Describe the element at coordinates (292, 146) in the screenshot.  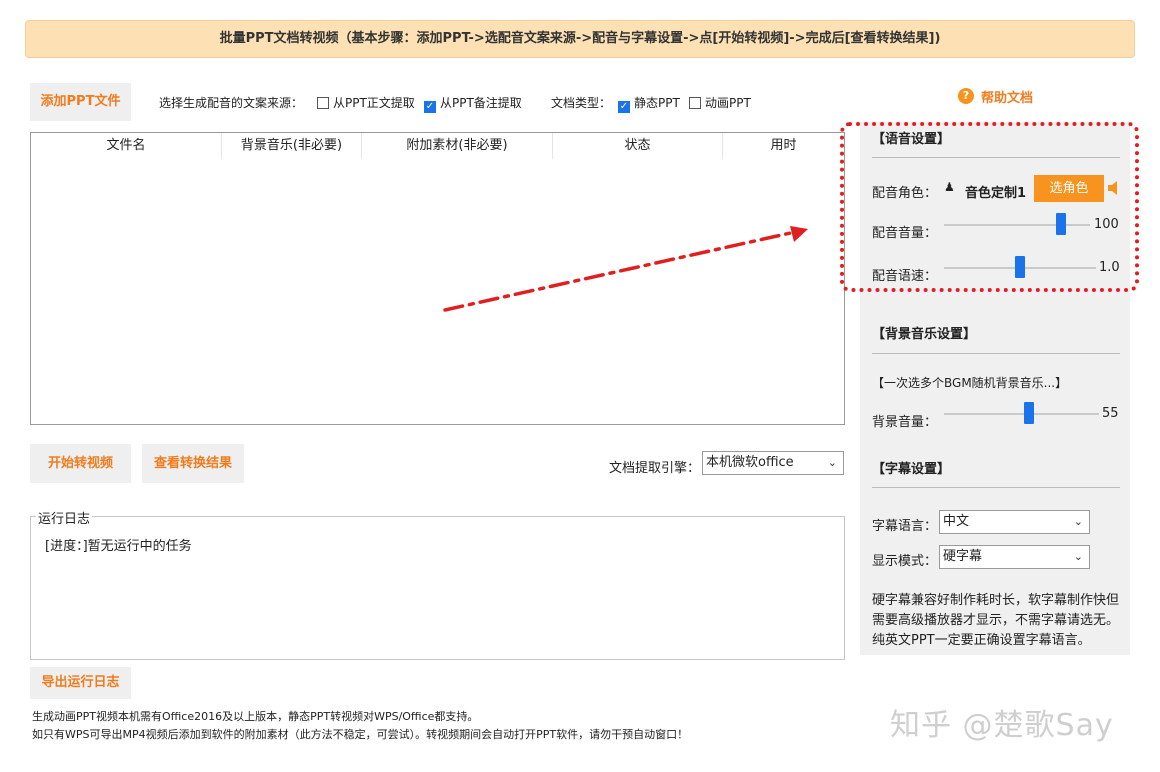
I see `column-bgm: 背景音乐(非必要)` at that location.